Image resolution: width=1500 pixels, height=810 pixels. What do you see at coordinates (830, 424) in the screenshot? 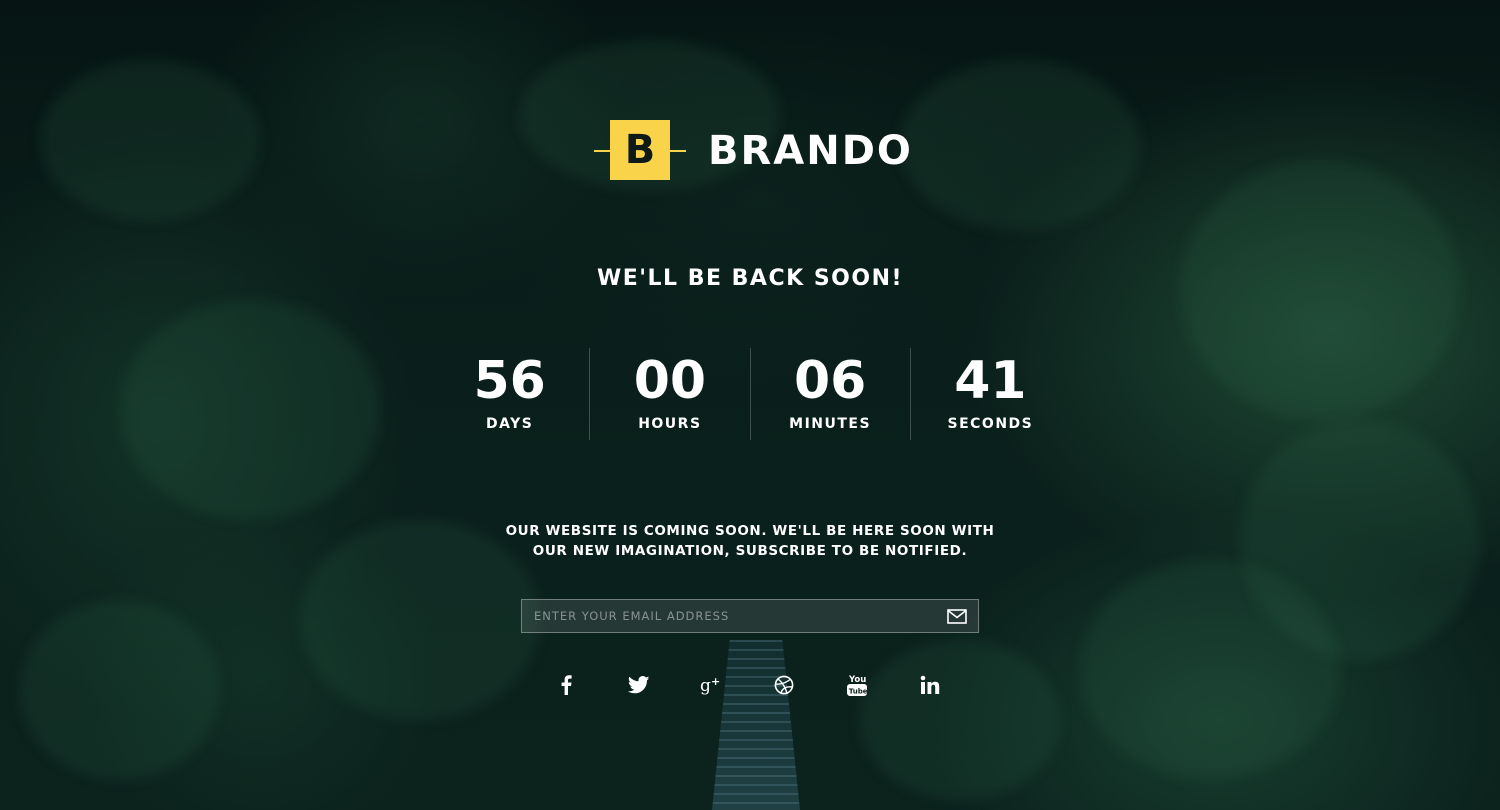
I see `countdown-minutes-label: MINUTES` at bounding box center [830, 424].